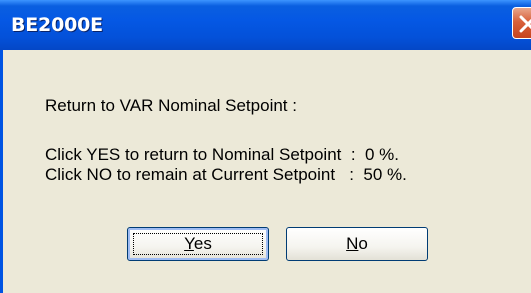  I want to click on window-title: BE2000E, so click(57, 25).